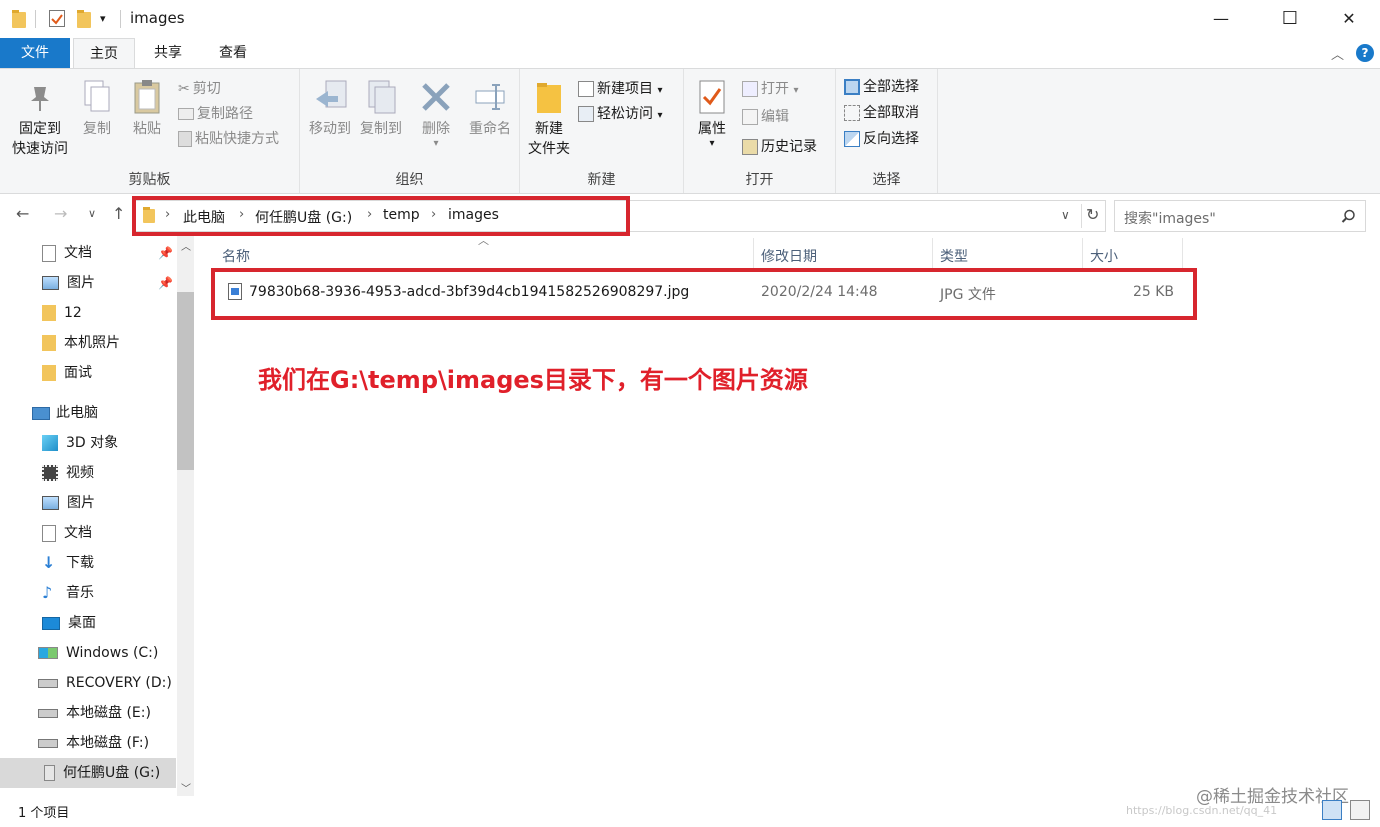 The height and width of the screenshot is (827, 1380). What do you see at coordinates (215, 114) in the screenshot?
I see `copy-path-button: 复制路径` at bounding box center [215, 114].